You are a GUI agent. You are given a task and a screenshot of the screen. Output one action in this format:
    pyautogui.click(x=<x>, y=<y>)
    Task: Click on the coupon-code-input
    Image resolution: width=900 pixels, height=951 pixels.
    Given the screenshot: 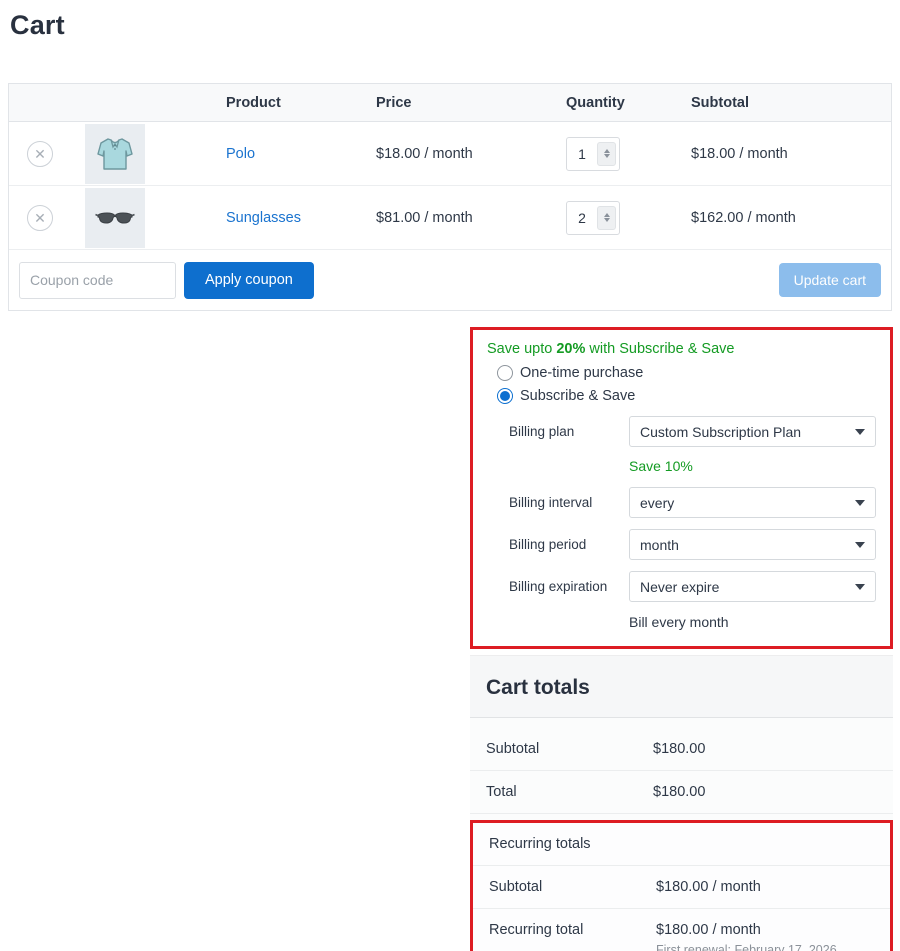 What is the action you would take?
    pyautogui.click(x=97, y=280)
    